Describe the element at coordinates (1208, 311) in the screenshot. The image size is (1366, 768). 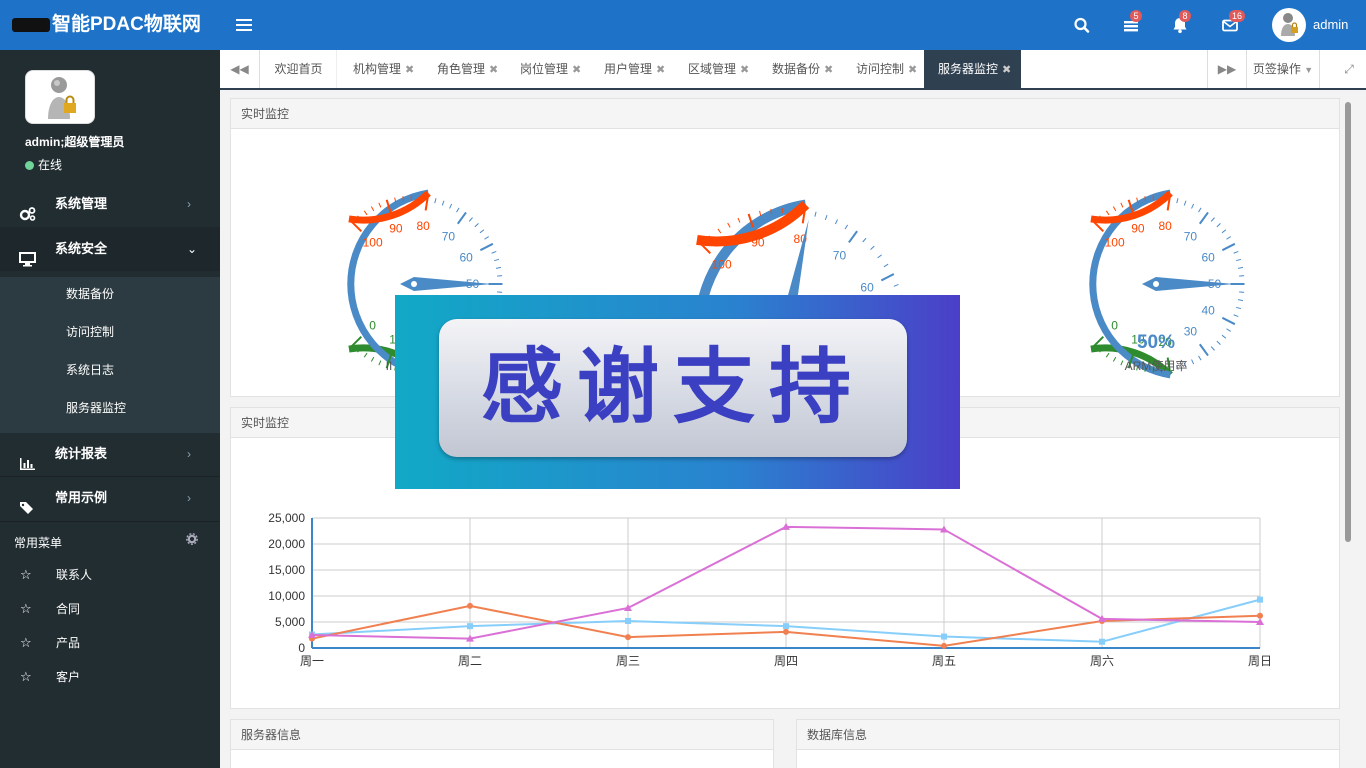
I see `gauge-tick-label: 40` at that location.